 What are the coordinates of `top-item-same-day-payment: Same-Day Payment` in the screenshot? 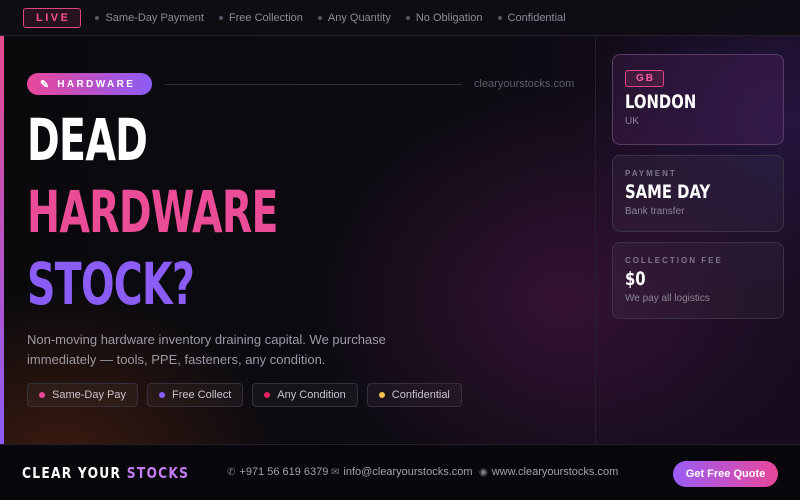 It's located at (149, 18).